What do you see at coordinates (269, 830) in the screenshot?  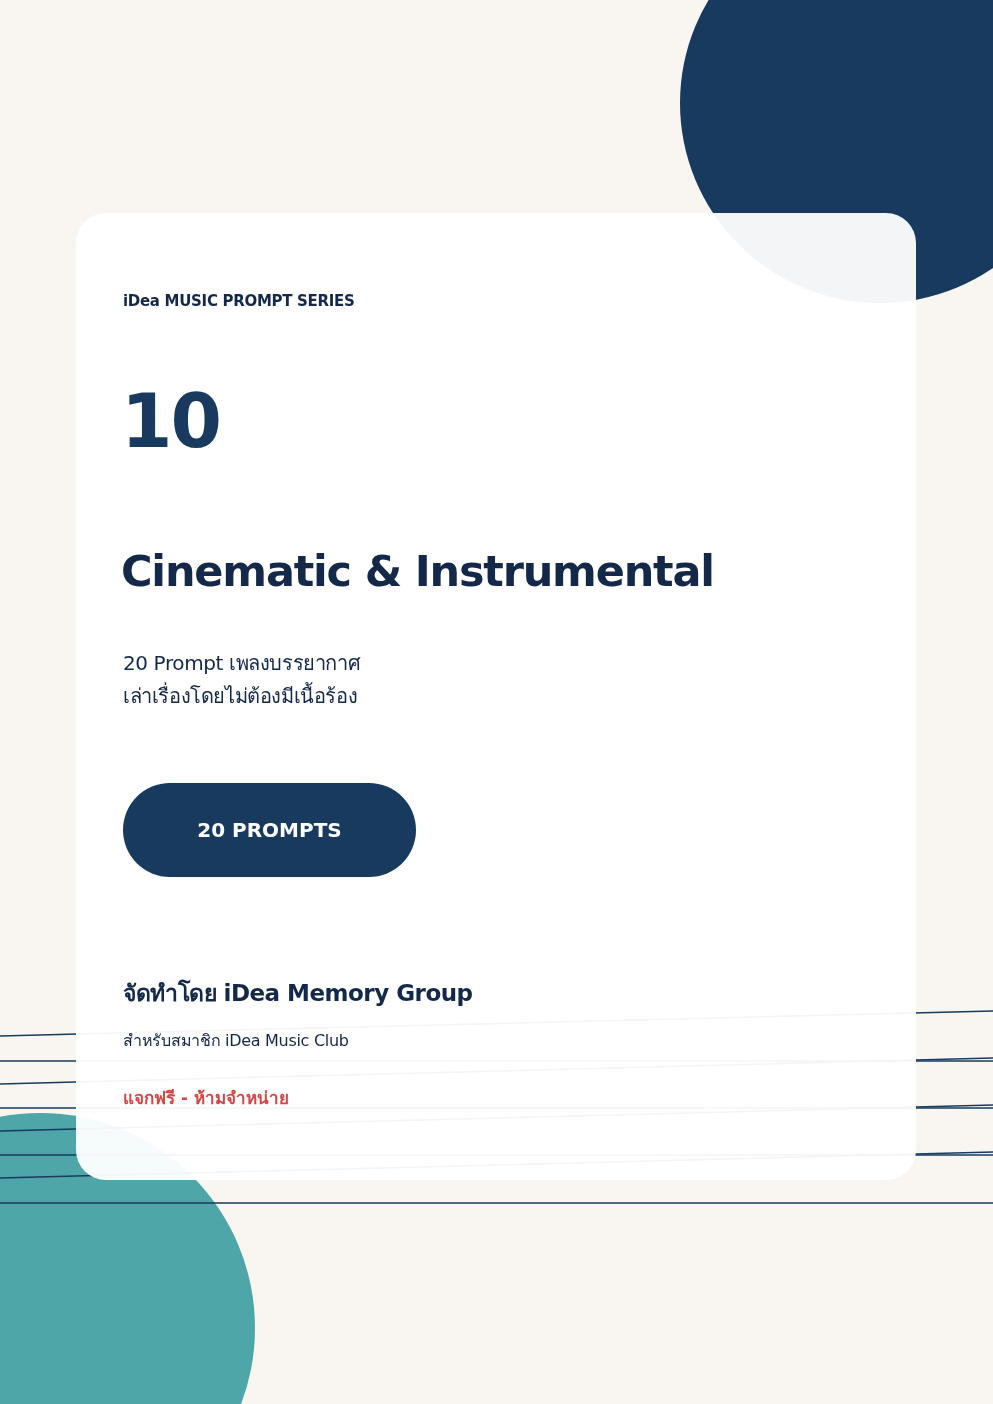 I see `prompt-count-badge: 20 PROMPTS` at bounding box center [269, 830].